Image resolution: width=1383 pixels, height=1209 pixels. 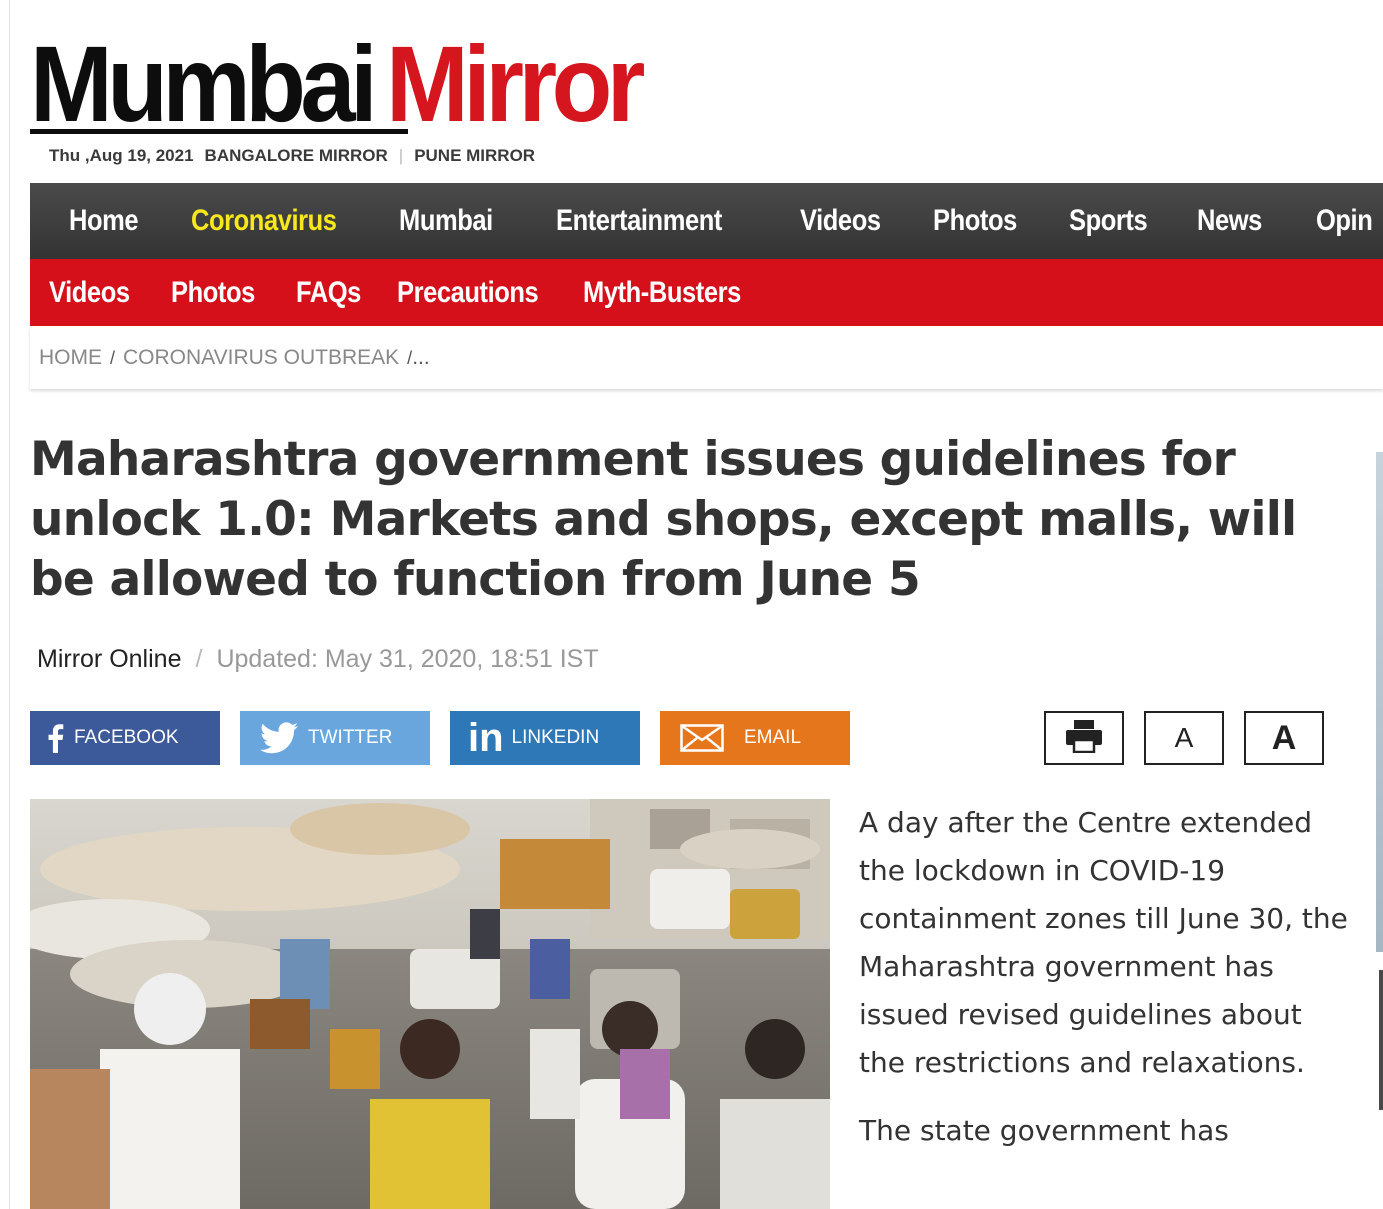 What do you see at coordinates (659, 221) in the screenshot?
I see `nav-item-entertainment: Entertainment` at bounding box center [659, 221].